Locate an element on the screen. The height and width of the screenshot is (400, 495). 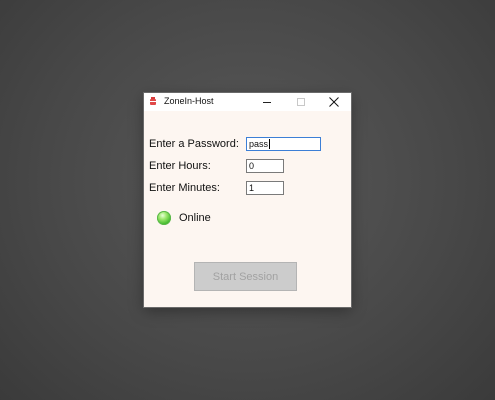
minutes-input is located at coordinates (265, 188).